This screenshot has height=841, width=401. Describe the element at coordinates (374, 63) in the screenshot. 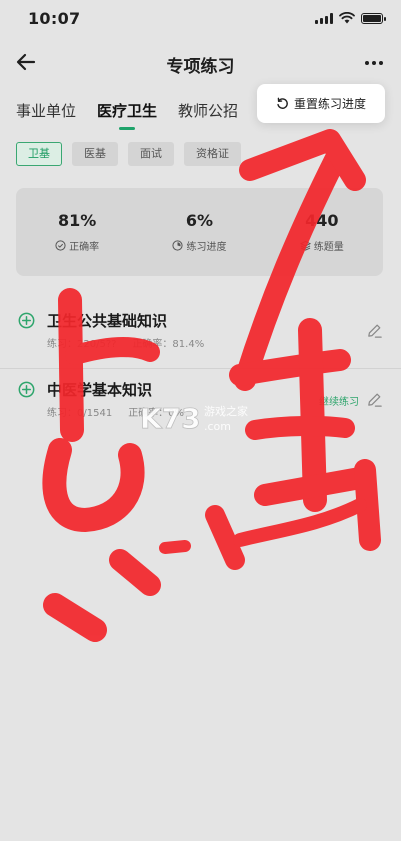

I see `more-options-icon` at that location.